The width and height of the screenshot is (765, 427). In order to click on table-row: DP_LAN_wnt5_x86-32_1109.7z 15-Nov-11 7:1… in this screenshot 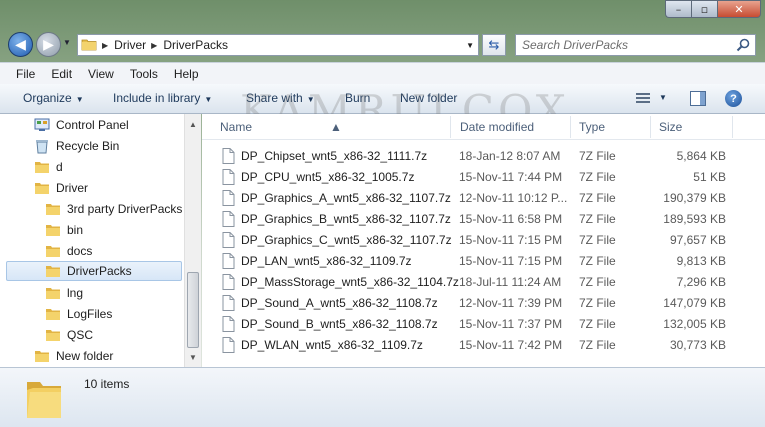, I will do `click(483, 261)`.